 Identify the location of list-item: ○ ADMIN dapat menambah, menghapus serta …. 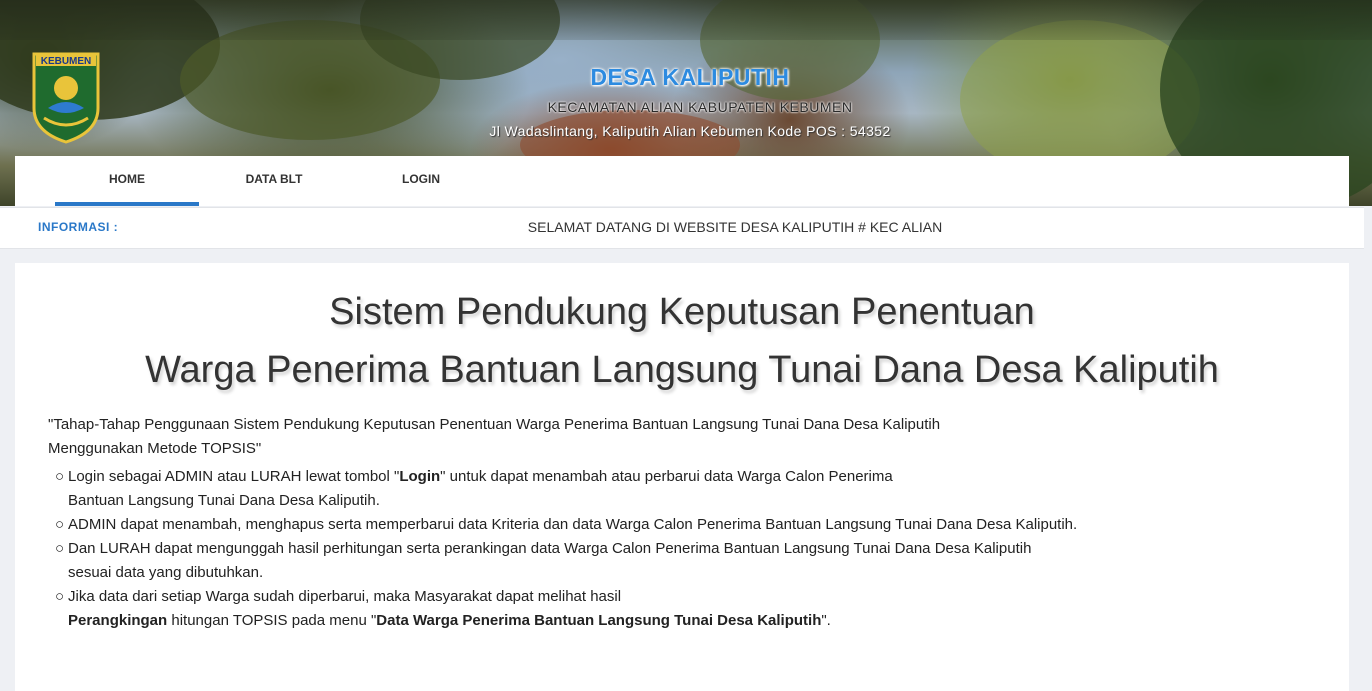
(598, 525).